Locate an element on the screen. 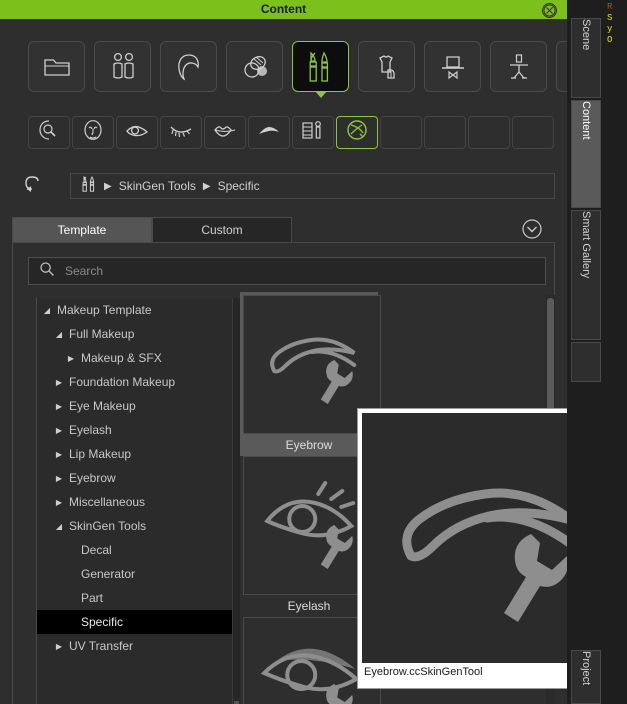  pose-figure-icon is located at coordinates (519, 67).